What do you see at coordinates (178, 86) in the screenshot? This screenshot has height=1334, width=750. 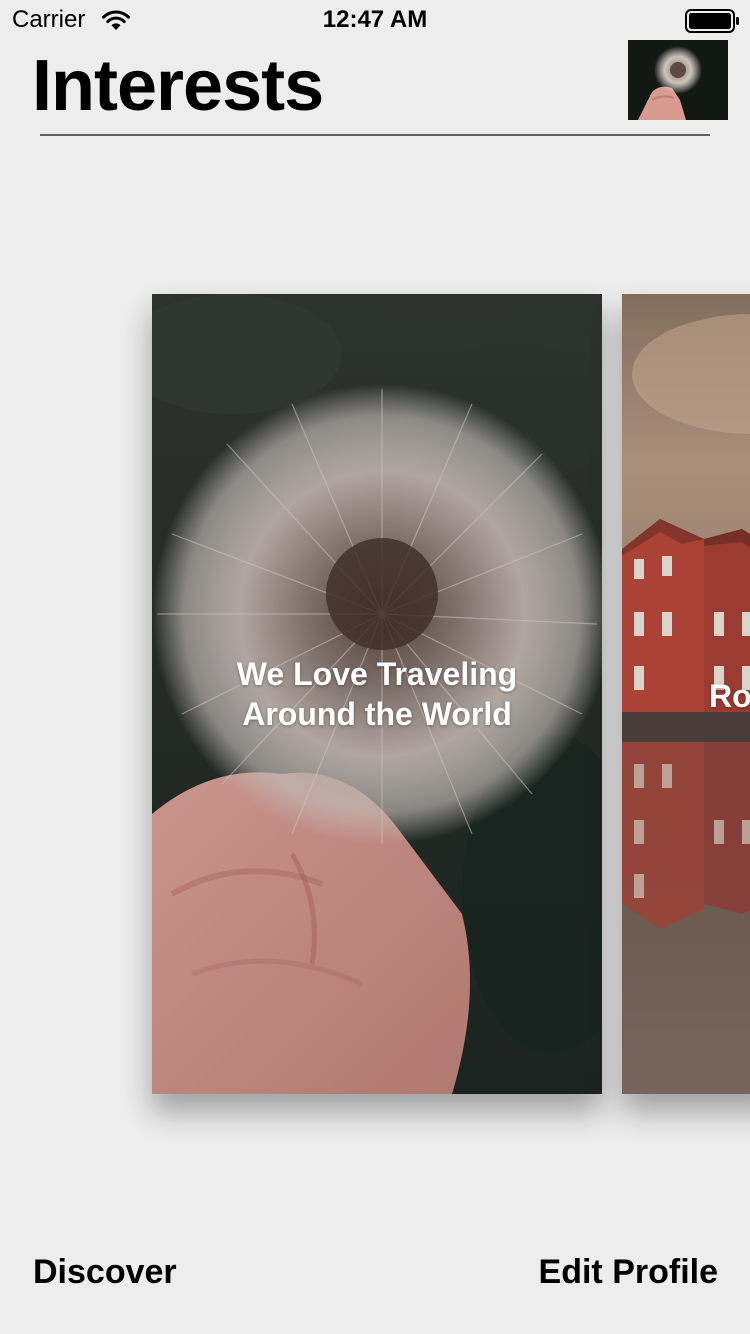 I see `page-title: Interests` at bounding box center [178, 86].